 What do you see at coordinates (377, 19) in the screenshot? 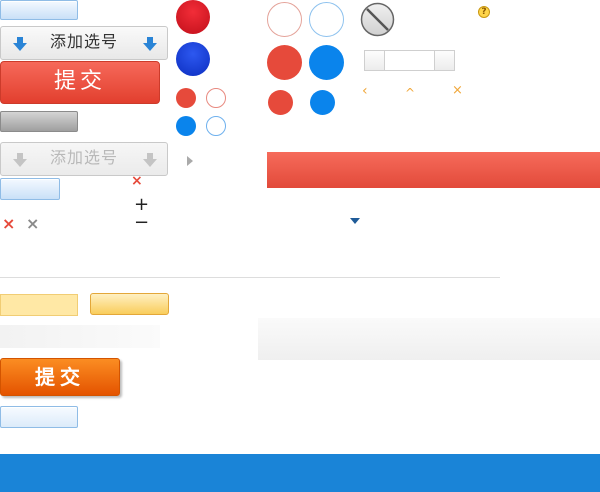
I see `forbidden-icon` at bounding box center [377, 19].